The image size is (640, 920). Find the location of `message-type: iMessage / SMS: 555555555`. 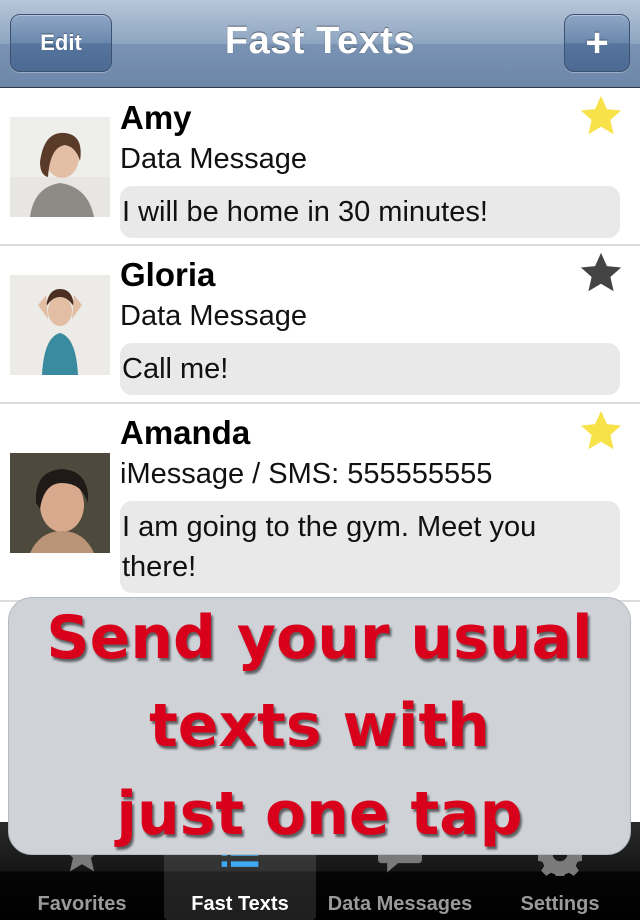

message-type: iMessage / SMS: 555555555 is located at coordinates (306, 474).